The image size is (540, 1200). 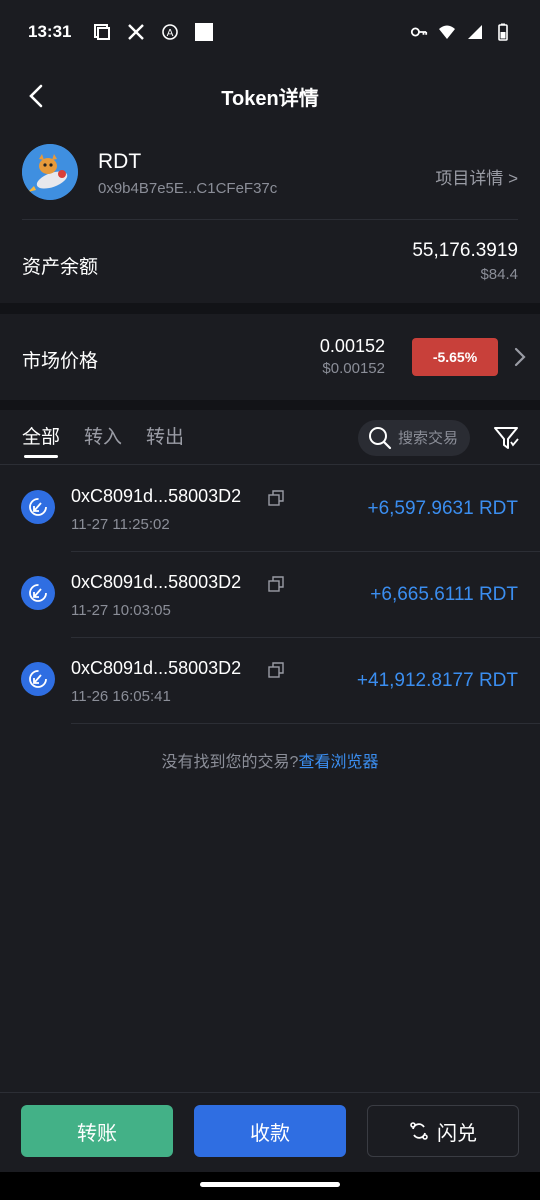 I want to click on search-input, so click(x=433, y=438).